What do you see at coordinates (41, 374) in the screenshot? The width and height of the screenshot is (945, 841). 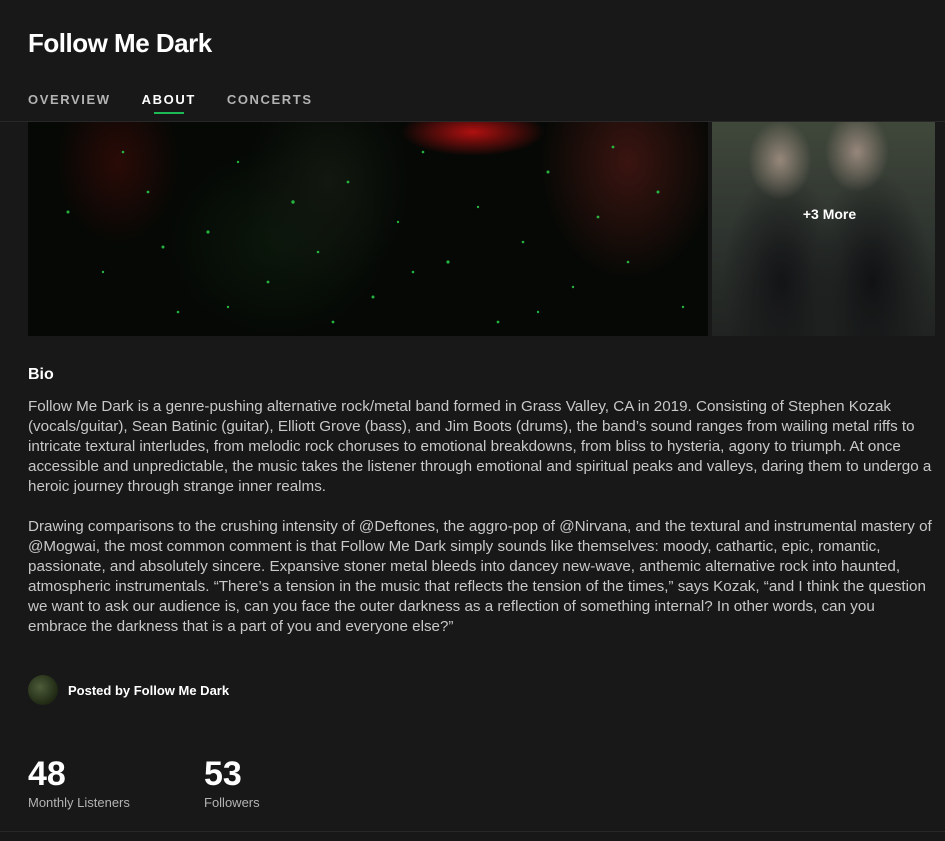 I see `bio-heading: Bio` at bounding box center [41, 374].